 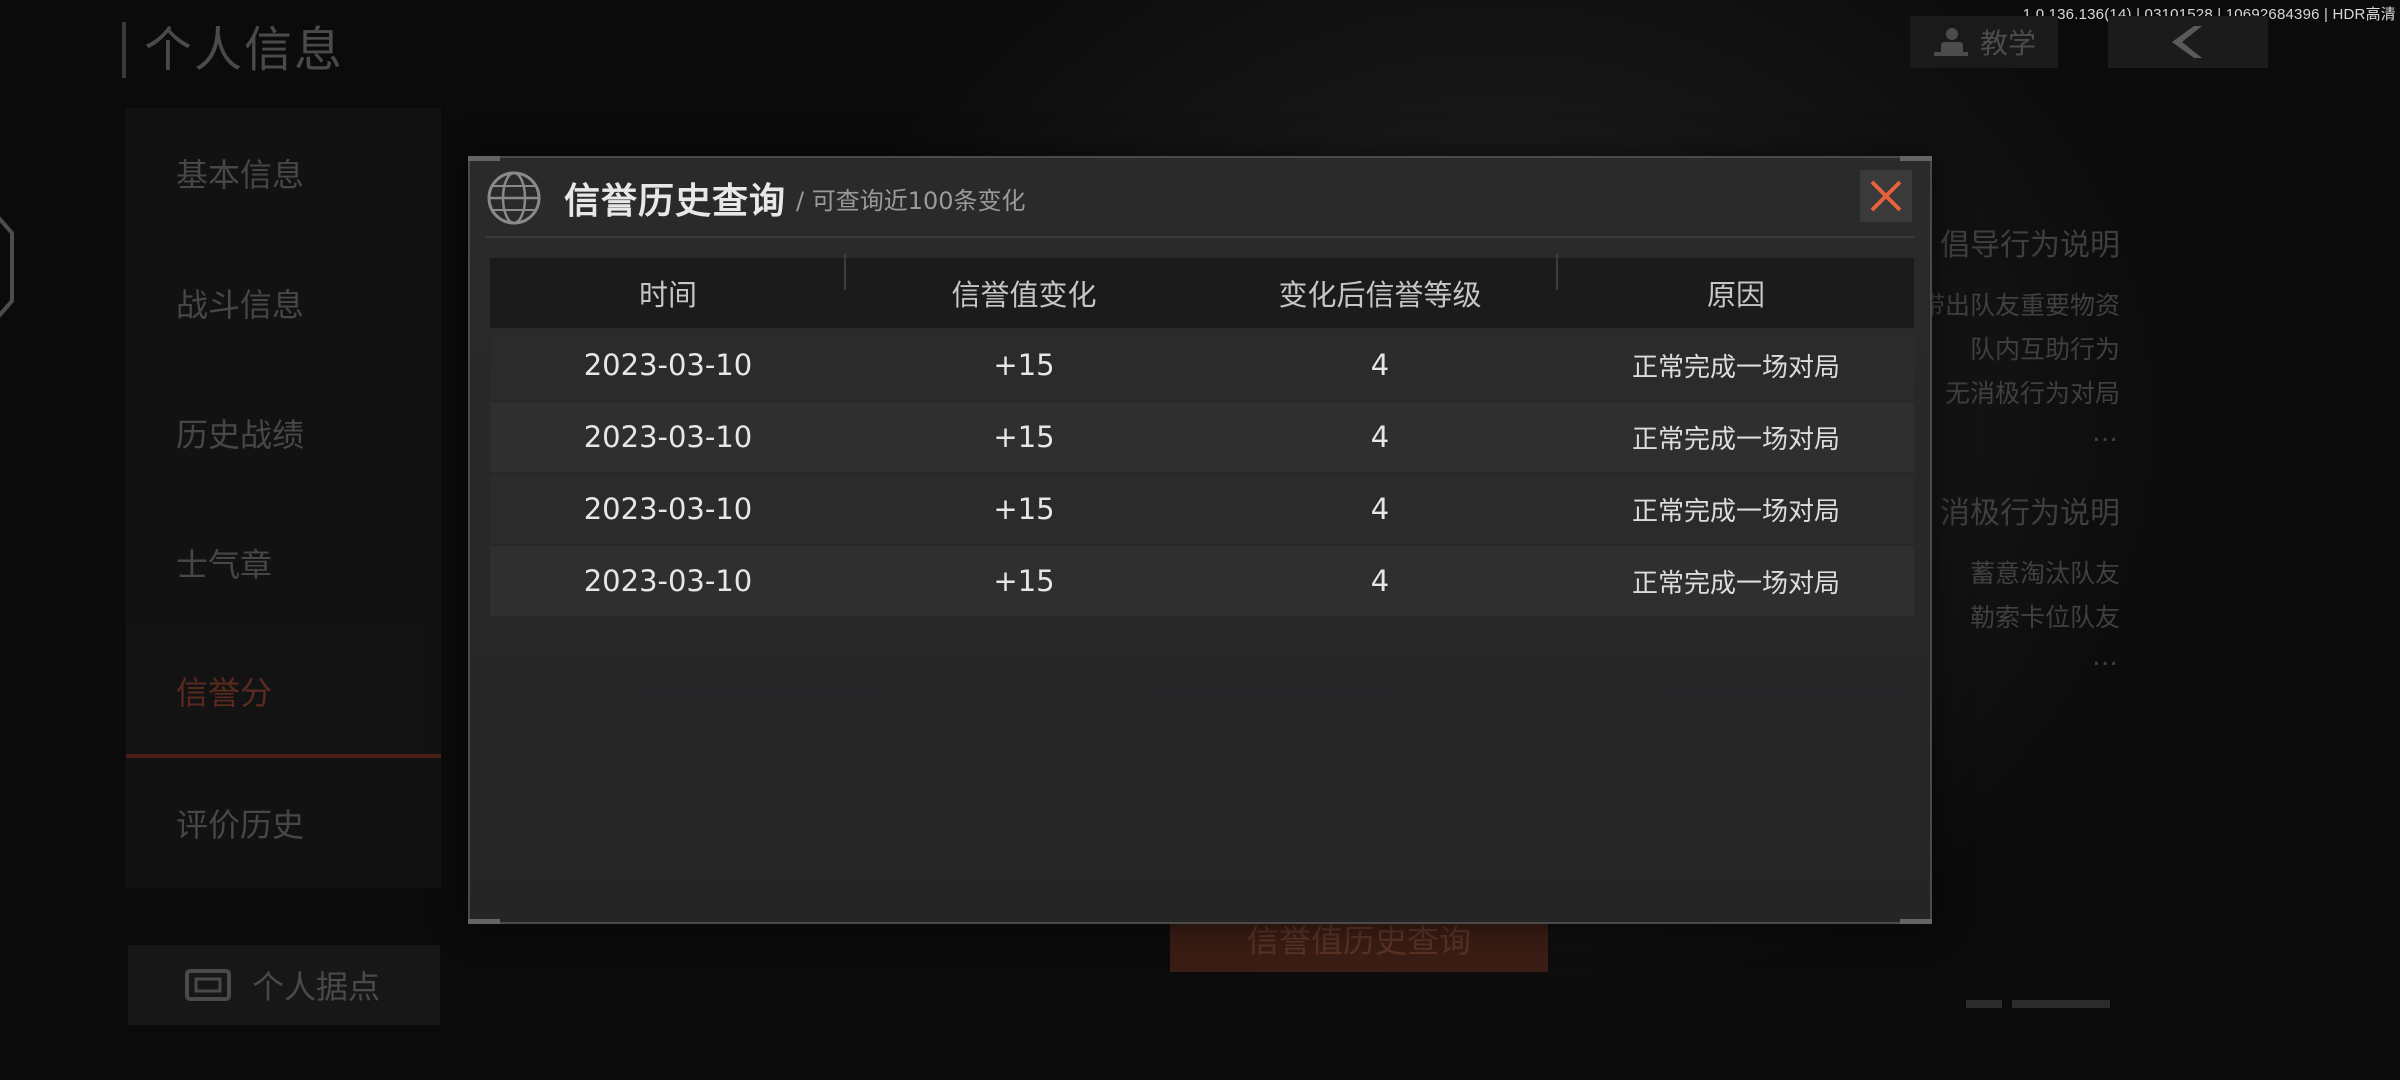 I want to click on tutorial-button: 教学, so click(x=1984, y=42).